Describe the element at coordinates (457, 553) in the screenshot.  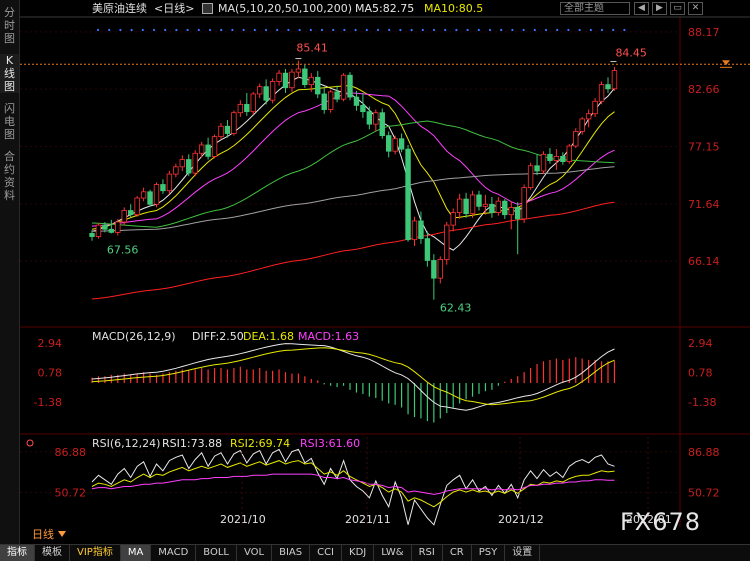
I see `indicator-tab: CR` at that location.